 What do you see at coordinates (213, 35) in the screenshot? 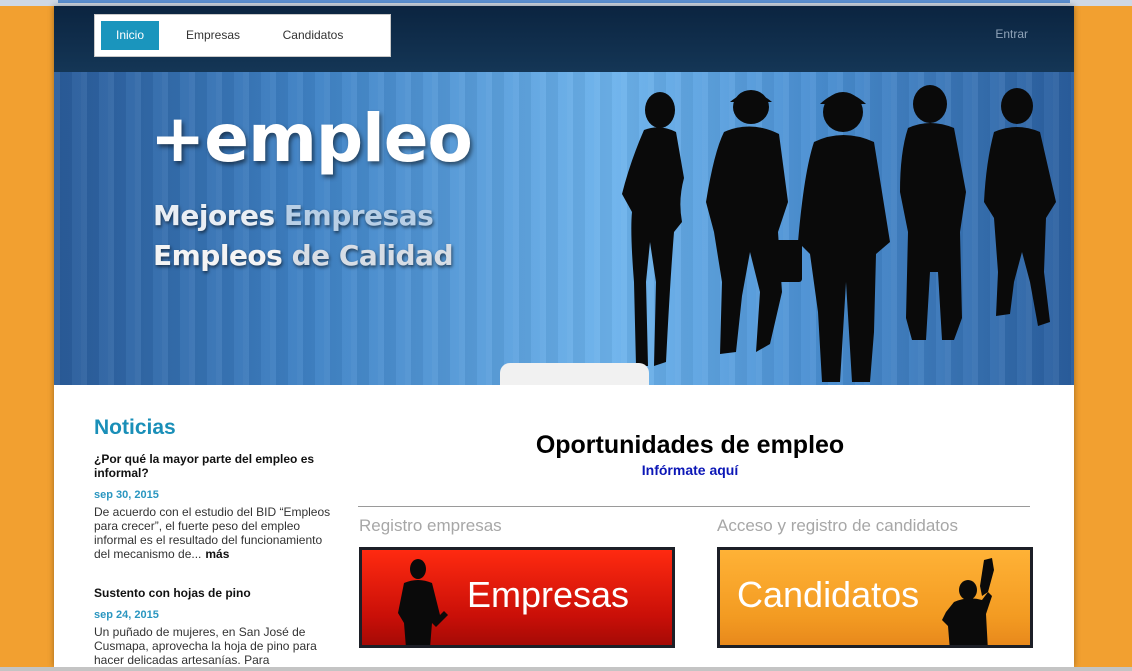
I see `nav-item-empresas: Empresas` at bounding box center [213, 35].